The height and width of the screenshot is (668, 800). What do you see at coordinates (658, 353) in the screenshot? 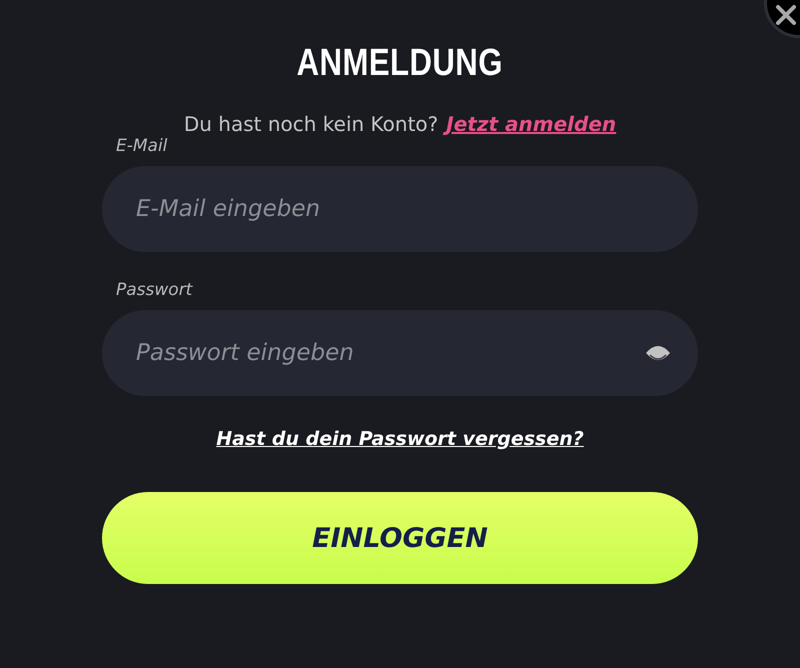
I see `eye-icon` at bounding box center [658, 353].